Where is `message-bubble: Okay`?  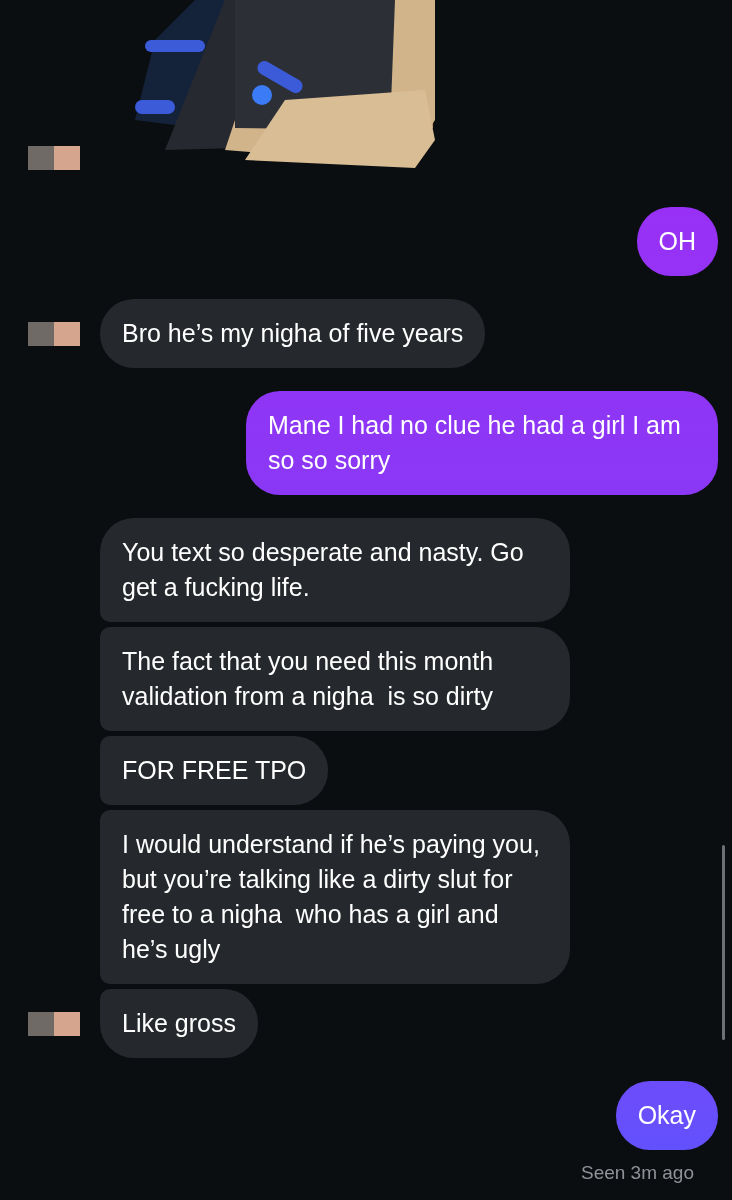 message-bubble: Okay is located at coordinates (666, 1115).